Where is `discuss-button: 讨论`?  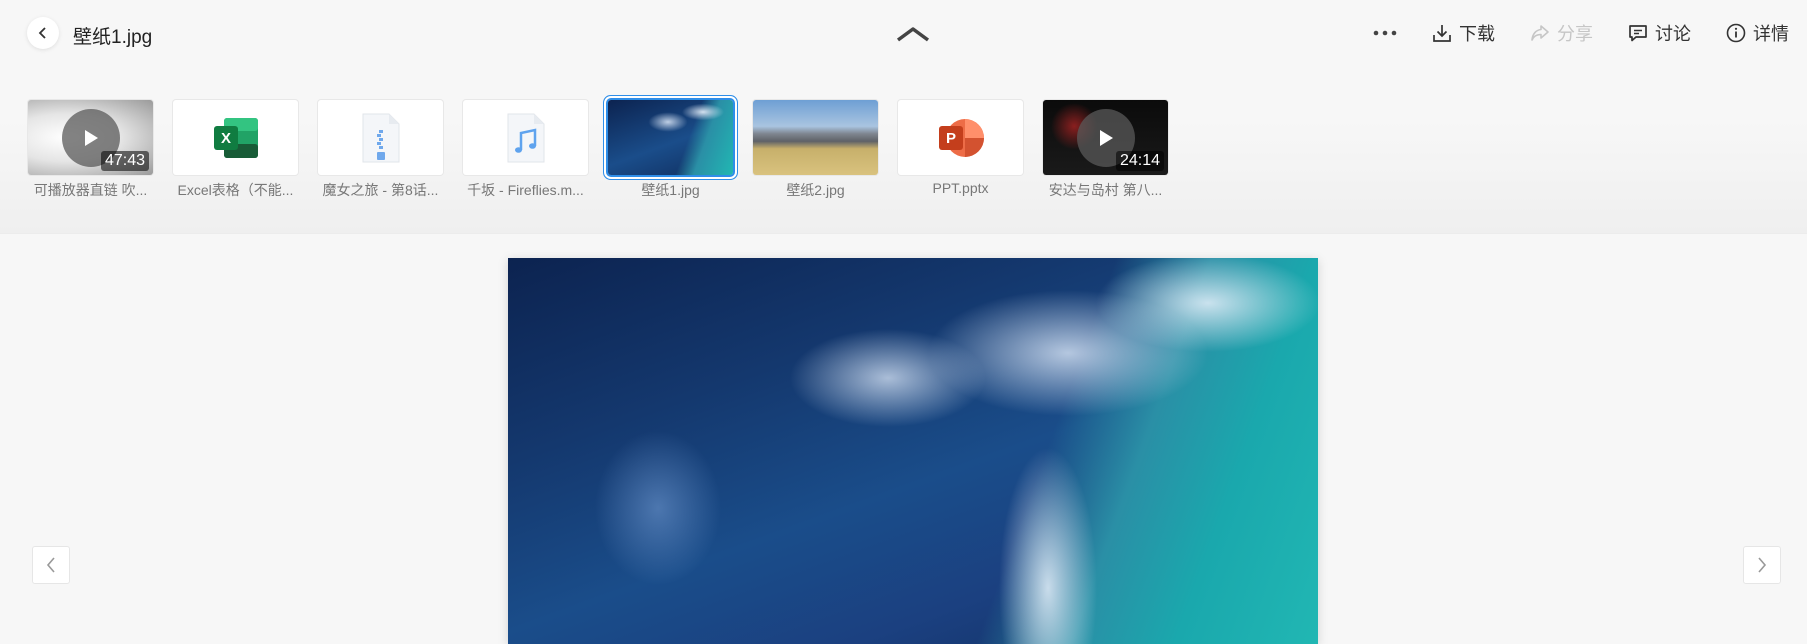
discuss-button: 讨论 is located at coordinates (1659, 33).